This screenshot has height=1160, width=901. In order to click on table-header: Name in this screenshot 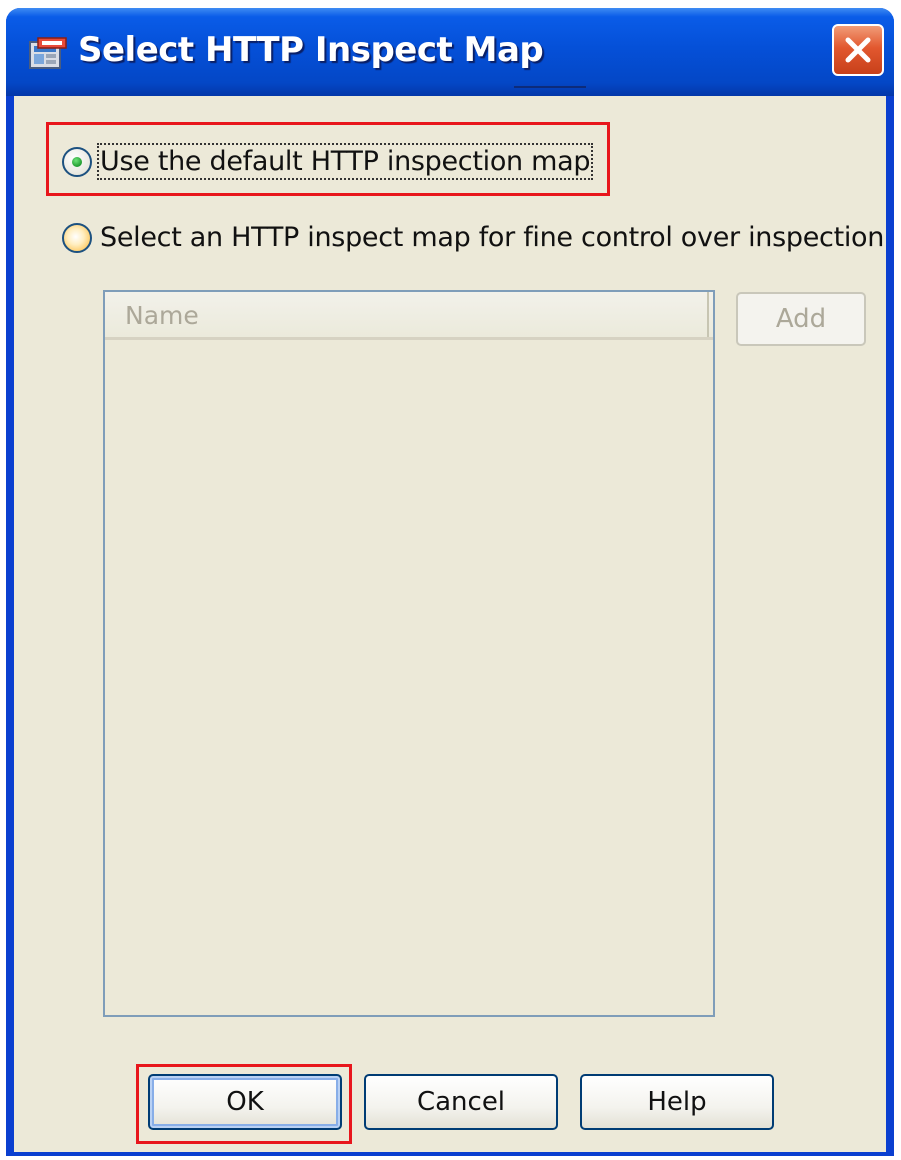, I will do `click(409, 316)`.